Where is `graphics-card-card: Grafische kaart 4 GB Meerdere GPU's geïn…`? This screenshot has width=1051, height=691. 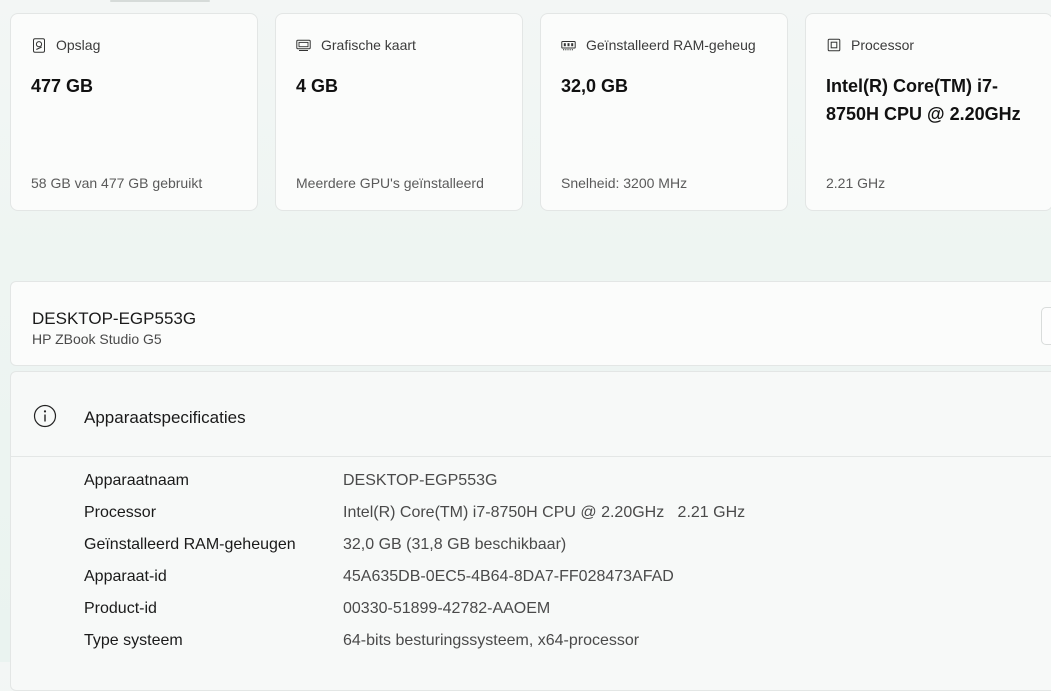 graphics-card-card: Grafische kaart 4 GB Meerdere GPU's geïn… is located at coordinates (399, 112).